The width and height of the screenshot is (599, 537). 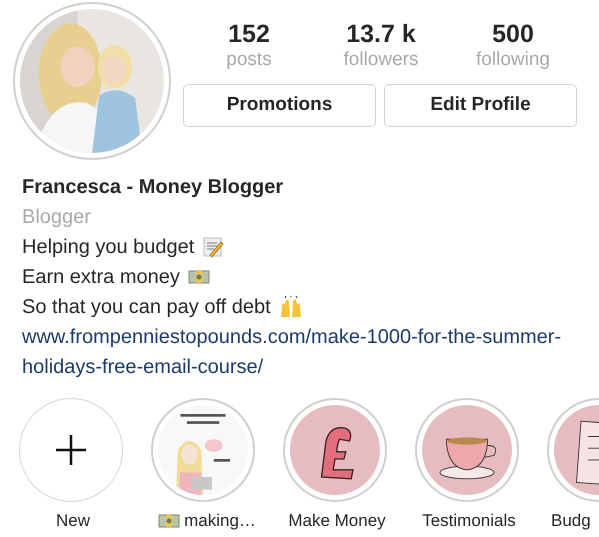 I want to click on profile-button: Promotions, so click(x=279, y=105).